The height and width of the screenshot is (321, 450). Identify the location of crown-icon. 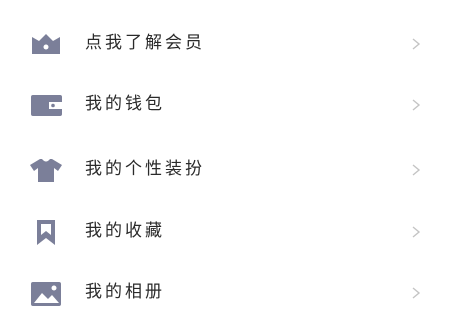
(46, 44).